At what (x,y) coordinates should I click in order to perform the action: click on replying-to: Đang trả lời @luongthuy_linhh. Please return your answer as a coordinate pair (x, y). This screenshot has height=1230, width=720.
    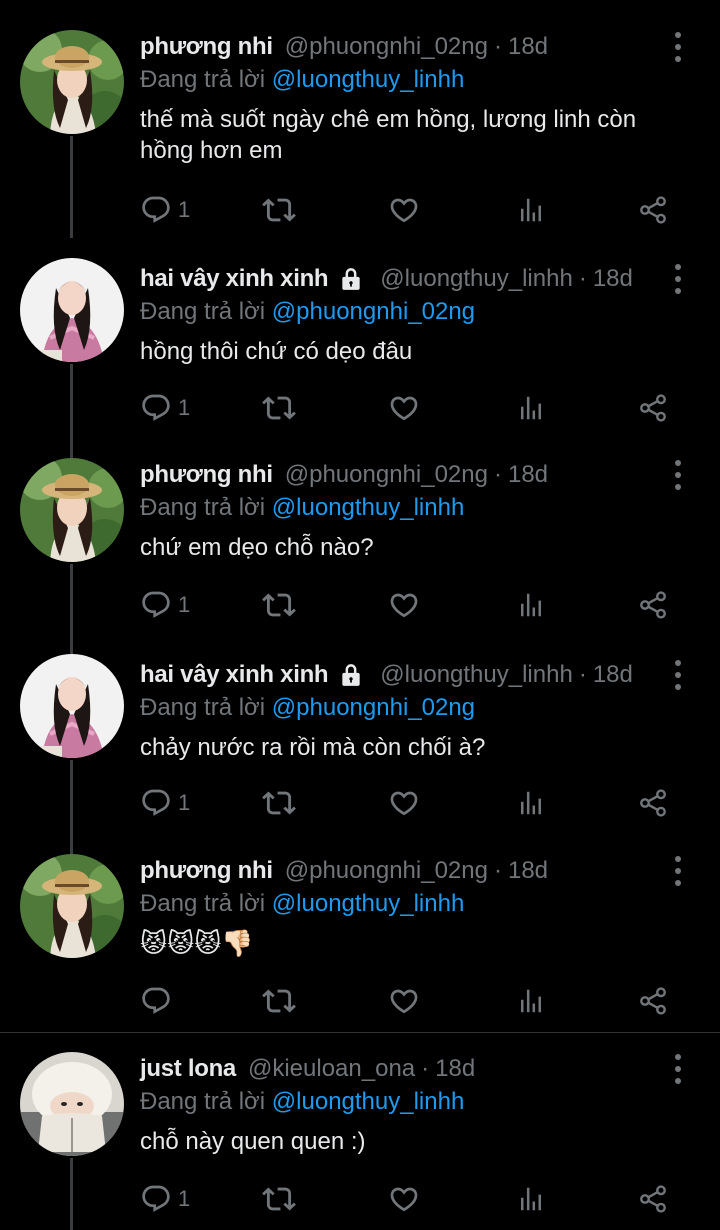
    Looking at the image, I should click on (302, 508).